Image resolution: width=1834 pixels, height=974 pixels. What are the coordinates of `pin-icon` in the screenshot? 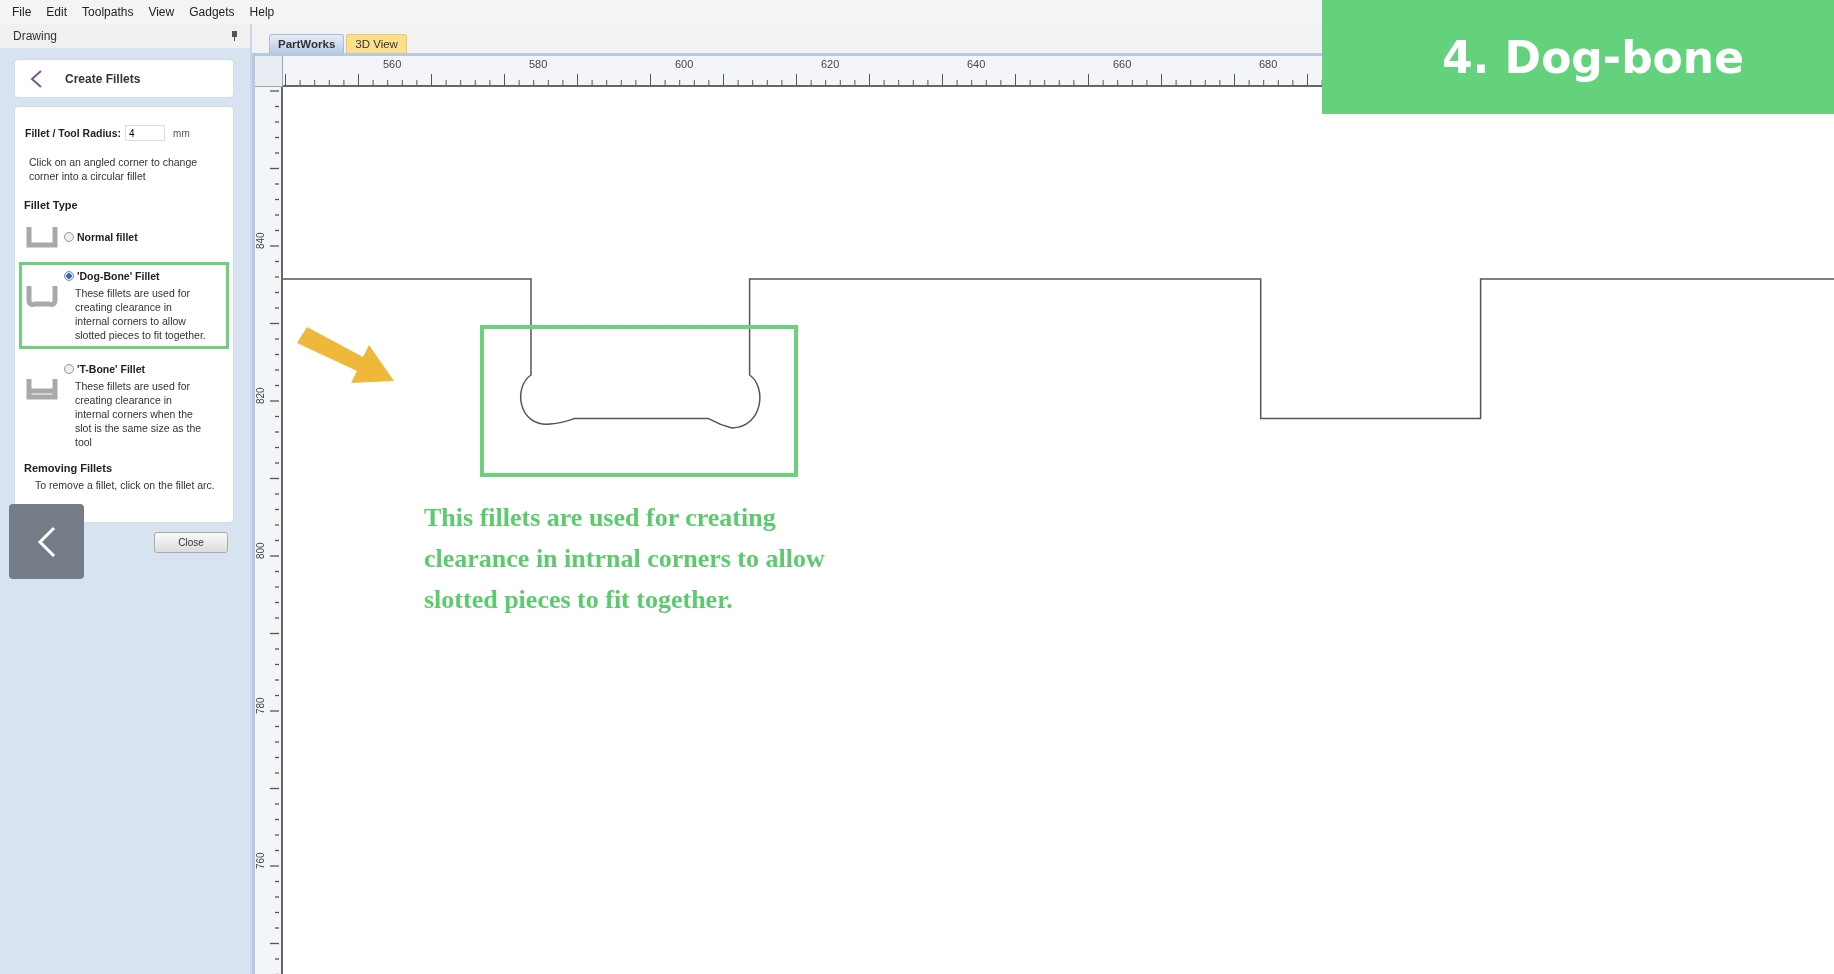 It's located at (234, 36).